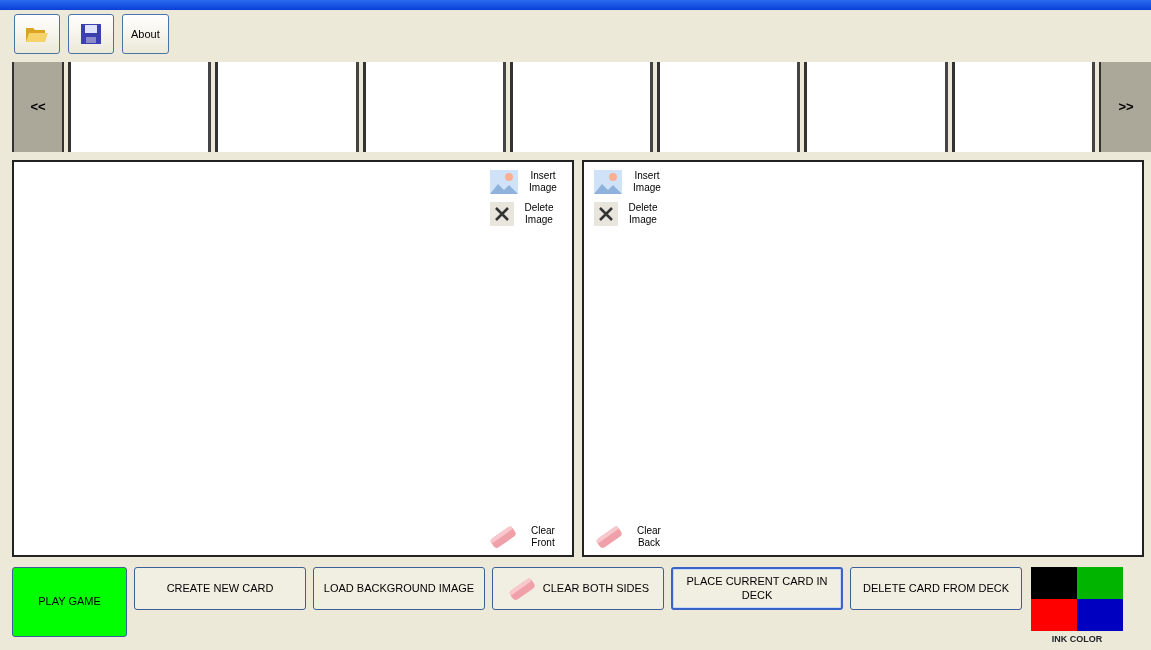 The width and height of the screenshot is (1151, 650). Describe the element at coordinates (631, 537) in the screenshot. I see `clear-back-button: Clear Back` at that location.